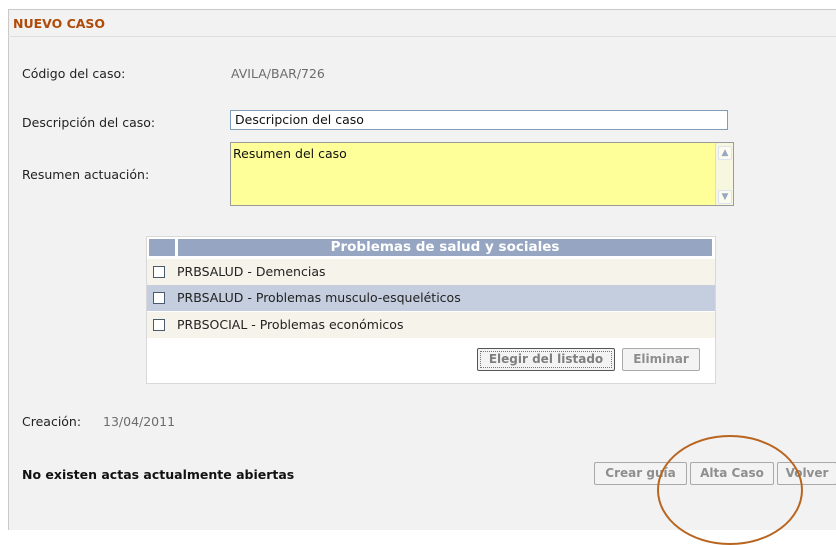 The height and width of the screenshot is (545, 836). What do you see at coordinates (724, 174) in the screenshot?
I see `resumen-scrollbar: ▲ ▼` at bounding box center [724, 174].